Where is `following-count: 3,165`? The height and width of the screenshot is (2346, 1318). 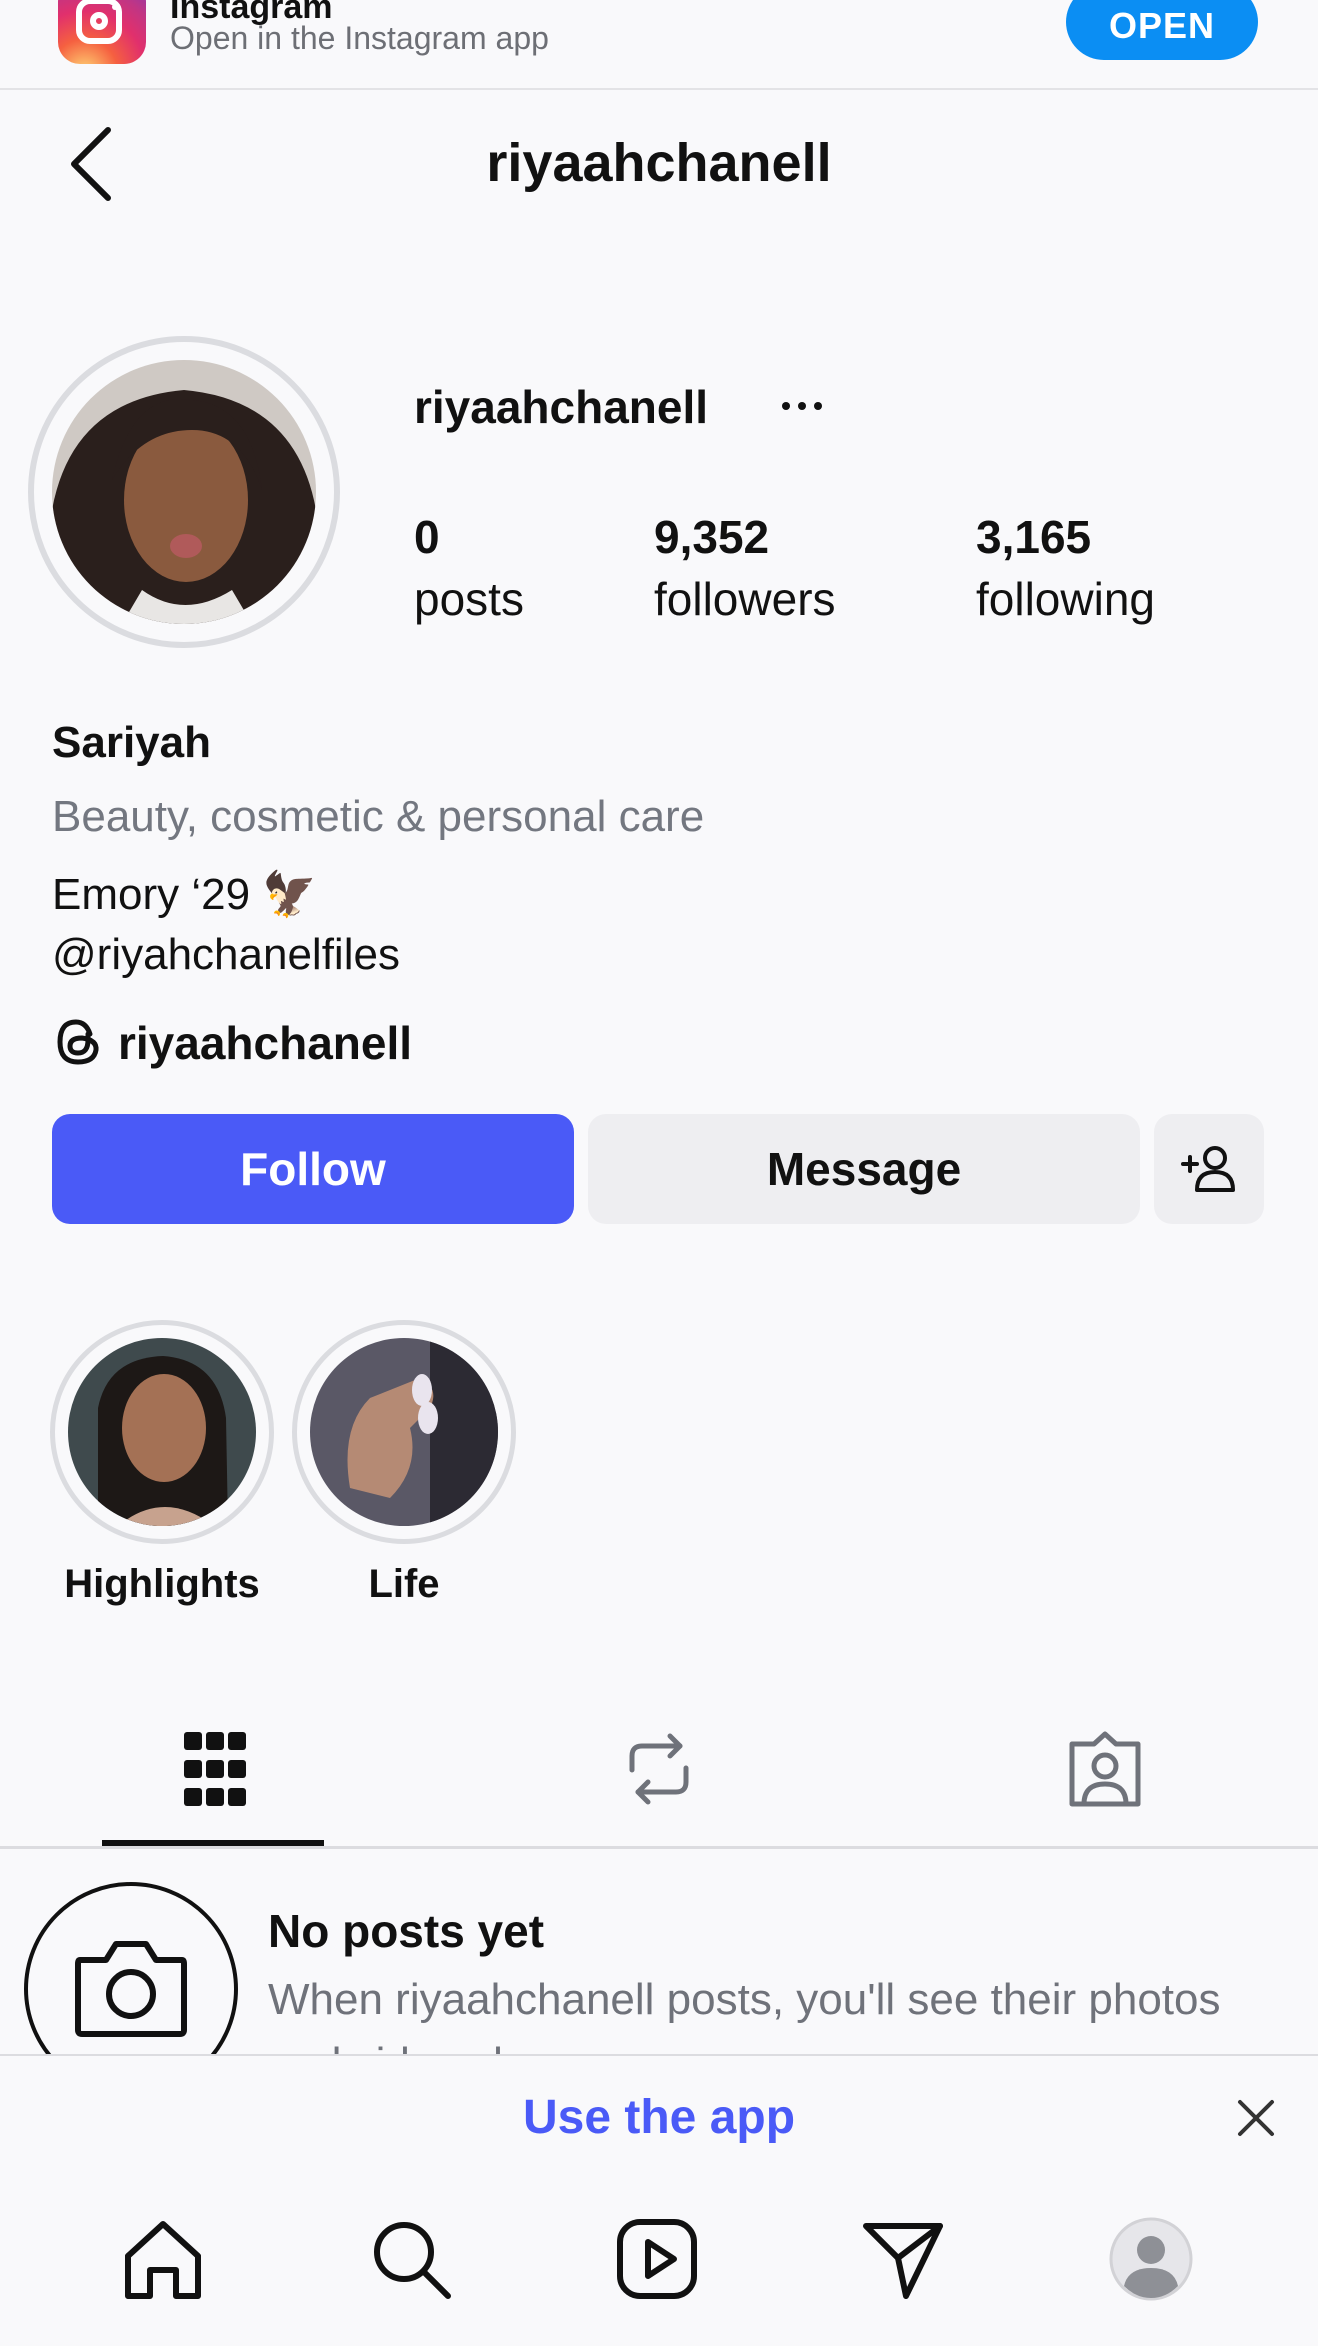 following-count: 3,165 is located at coordinates (1033, 537).